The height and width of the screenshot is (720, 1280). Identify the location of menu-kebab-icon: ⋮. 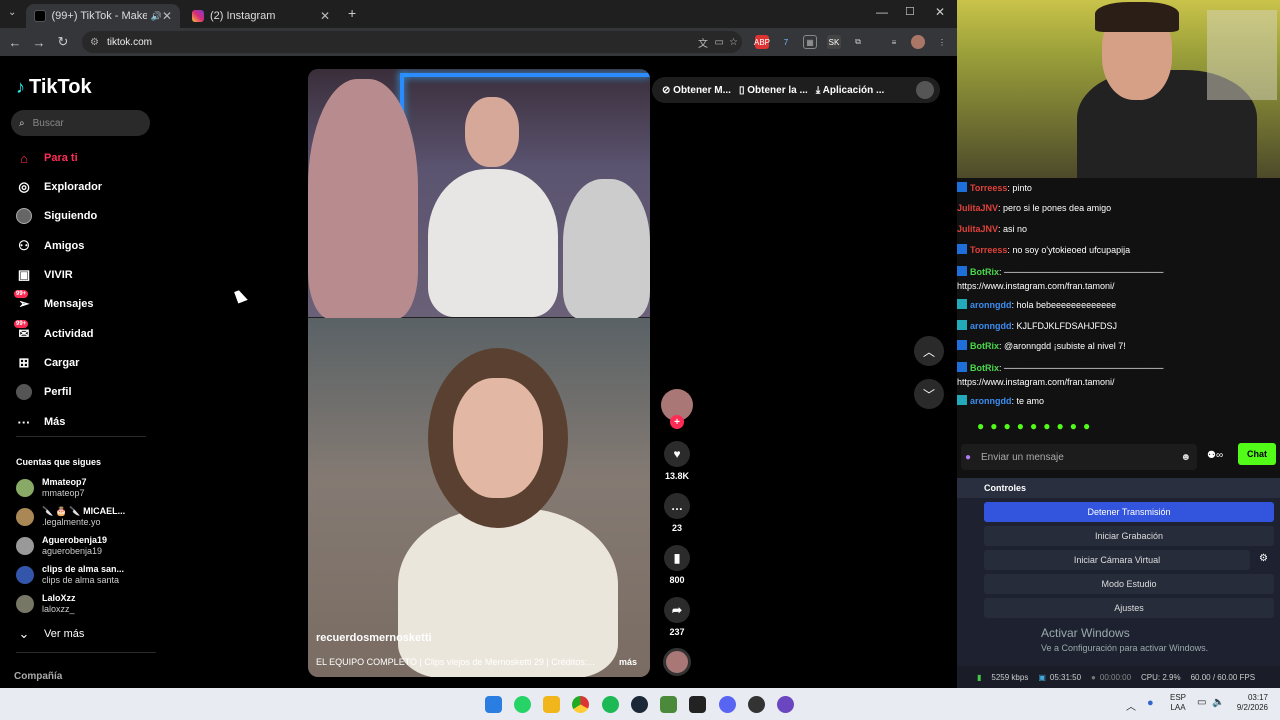
(942, 42).